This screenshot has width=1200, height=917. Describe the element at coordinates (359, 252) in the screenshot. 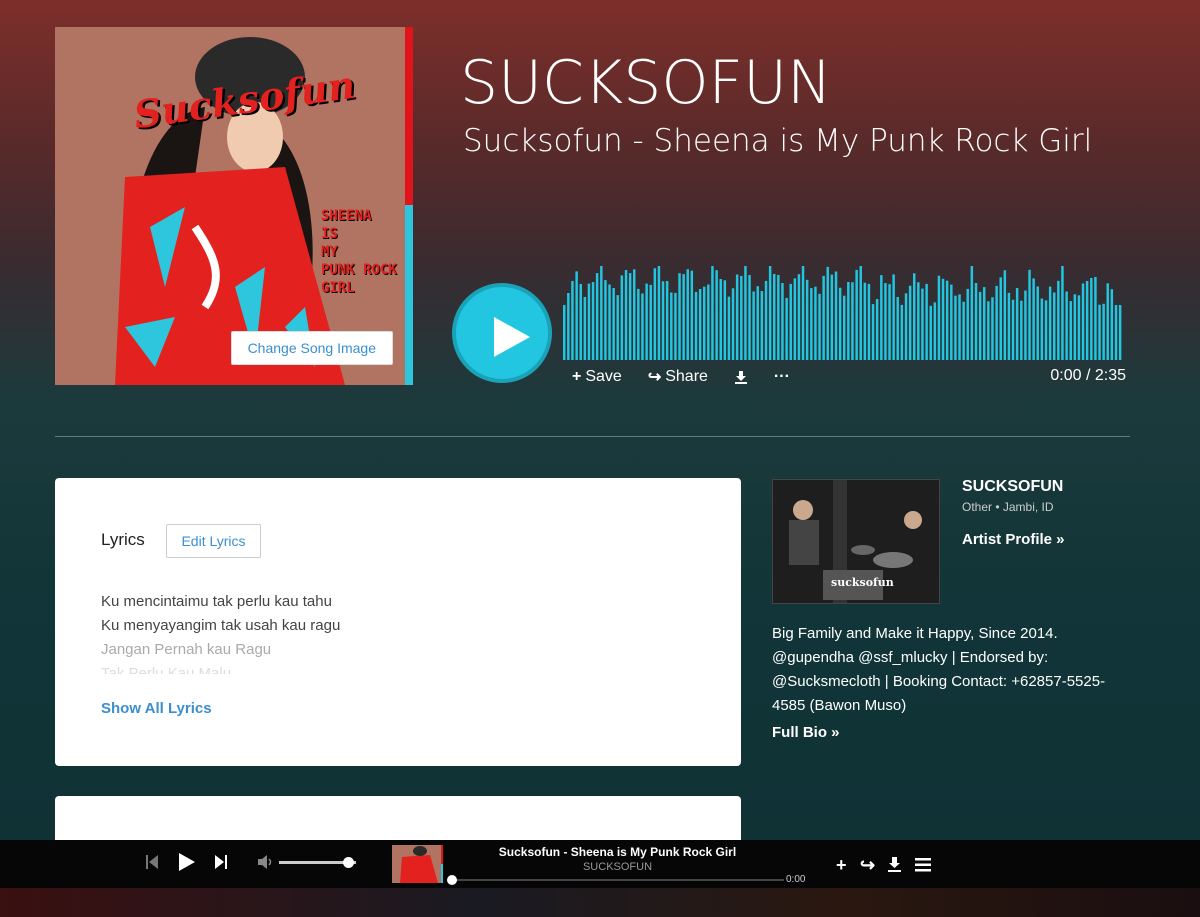

I see `cover-side-text: SHEENA IS MY PUNK ROCK GIRL` at that location.